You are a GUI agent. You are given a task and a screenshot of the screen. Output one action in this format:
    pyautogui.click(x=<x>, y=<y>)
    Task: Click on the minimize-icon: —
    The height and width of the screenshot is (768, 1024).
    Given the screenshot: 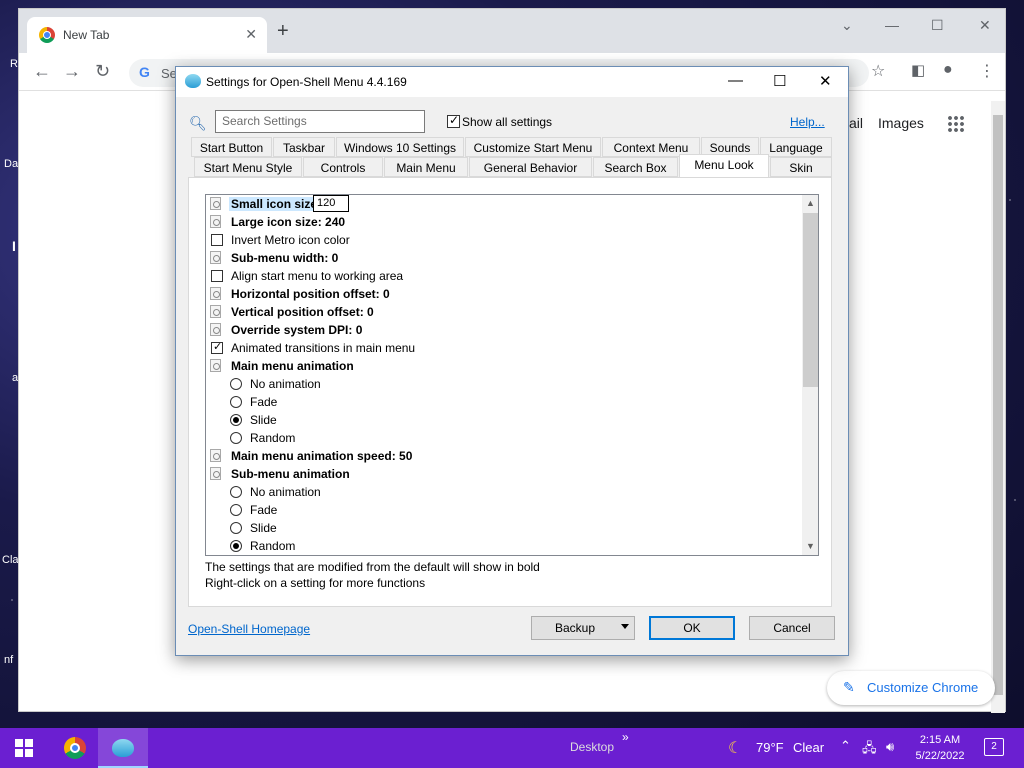 What is the action you would take?
    pyautogui.click(x=892, y=25)
    